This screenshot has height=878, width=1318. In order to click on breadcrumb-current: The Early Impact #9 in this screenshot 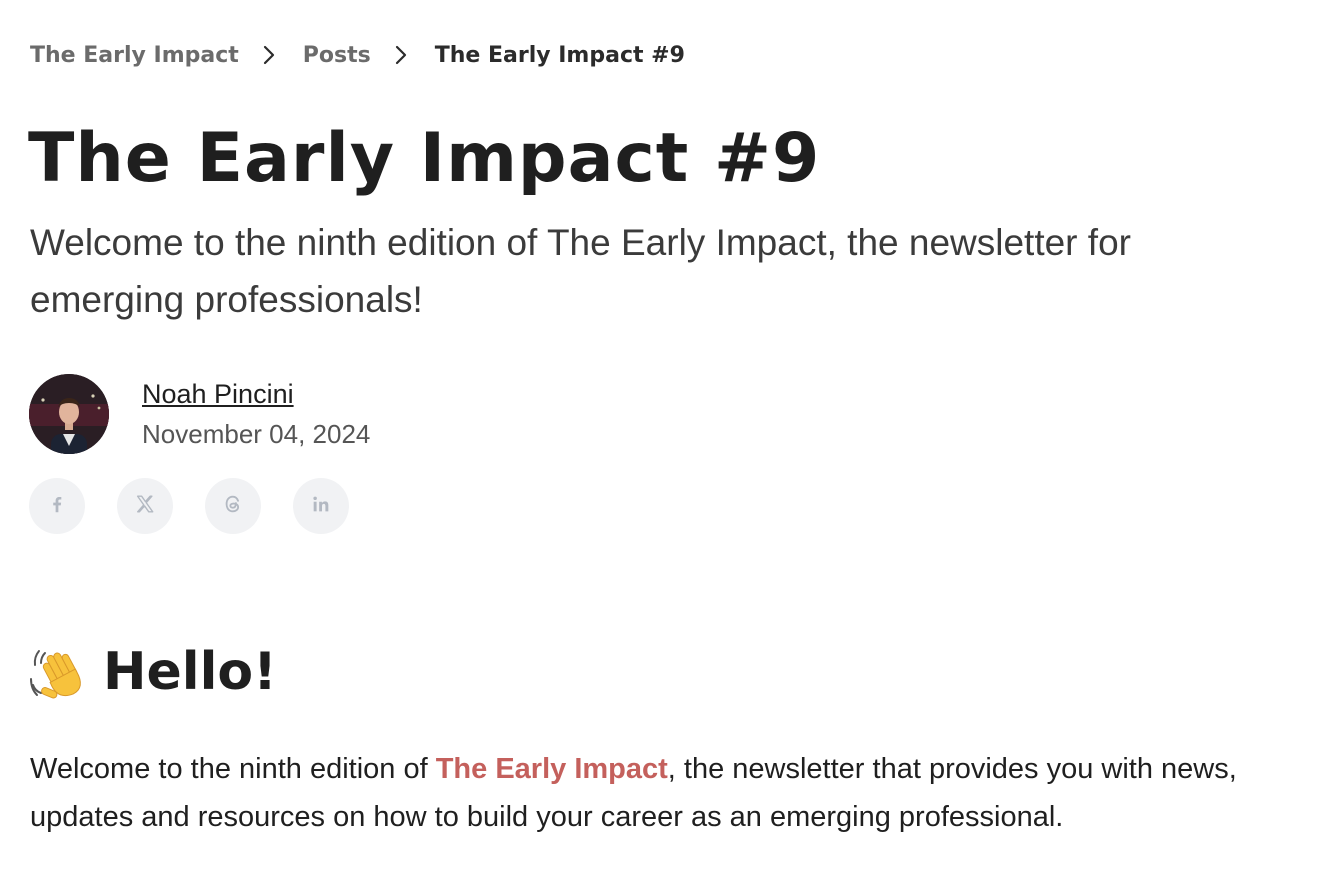, I will do `click(559, 55)`.